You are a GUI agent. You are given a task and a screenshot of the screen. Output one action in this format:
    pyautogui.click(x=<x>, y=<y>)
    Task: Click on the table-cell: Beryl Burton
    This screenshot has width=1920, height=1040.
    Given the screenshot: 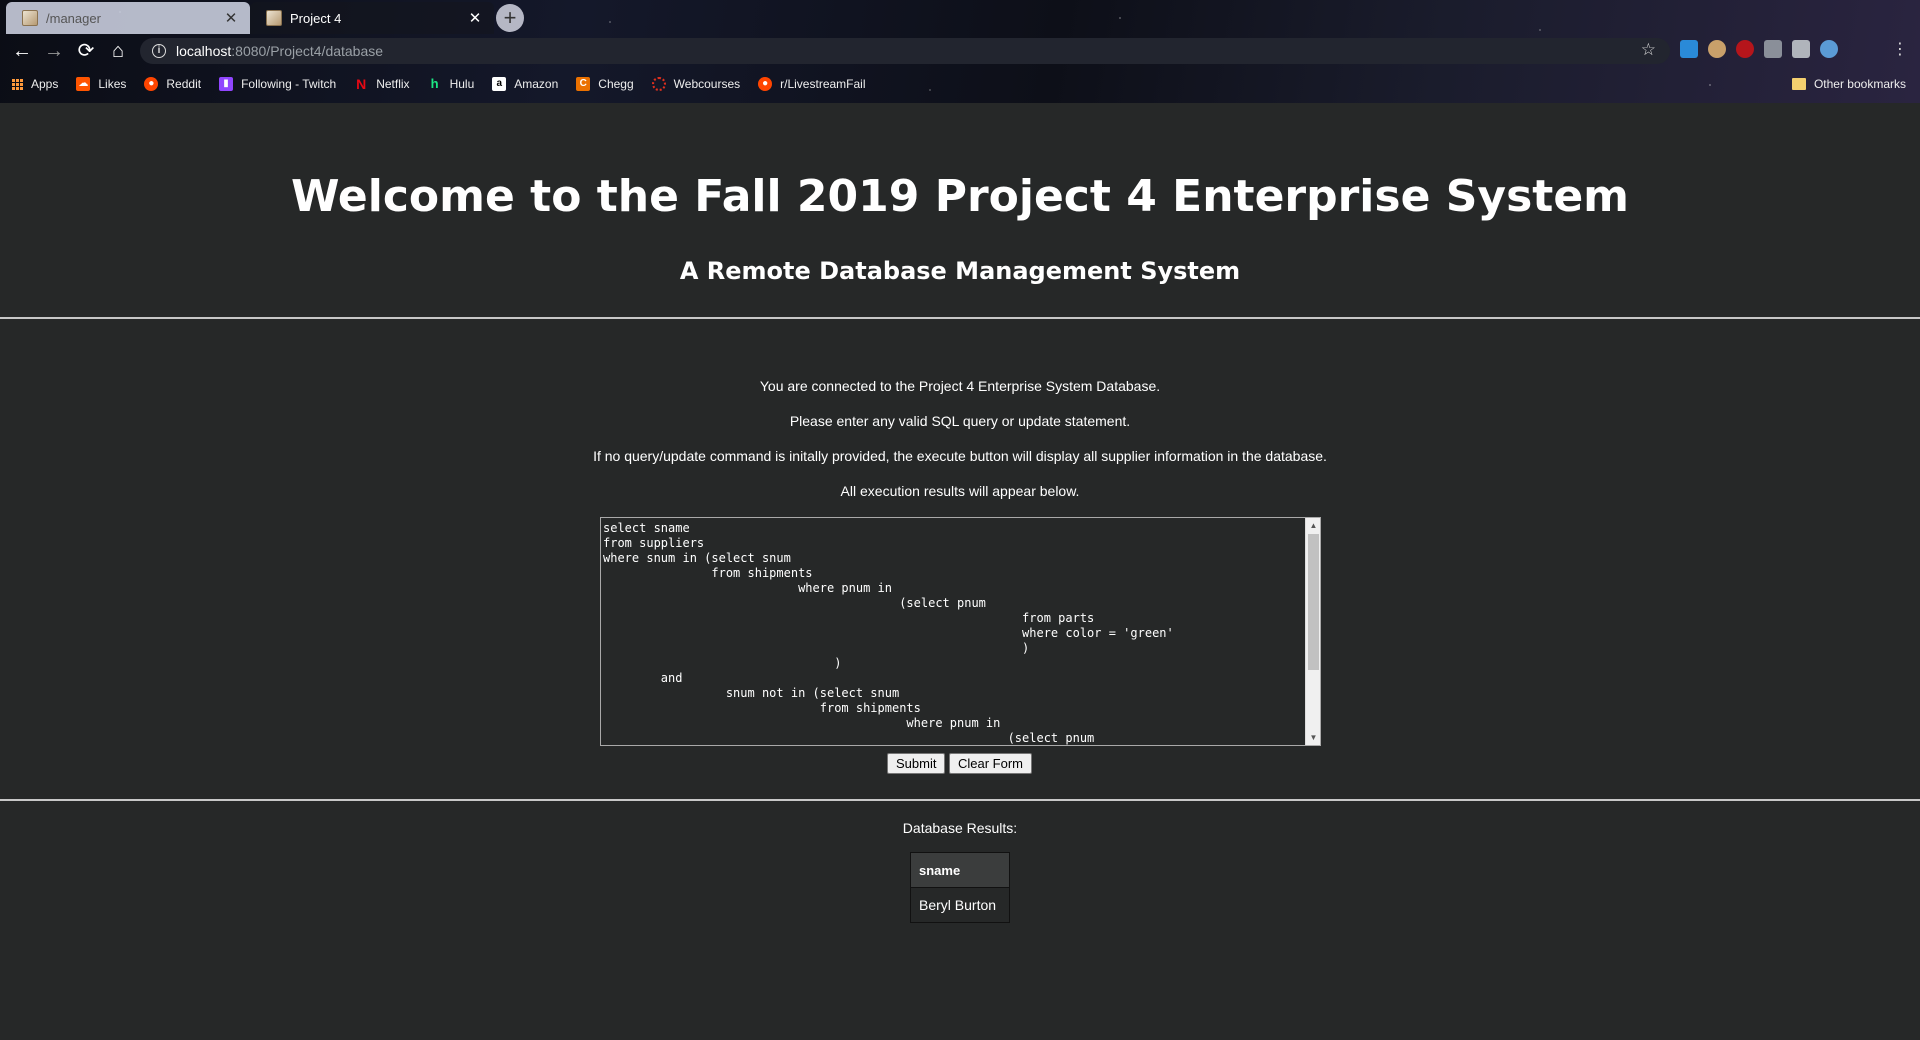 What is the action you would take?
    pyautogui.click(x=960, y=905)
    